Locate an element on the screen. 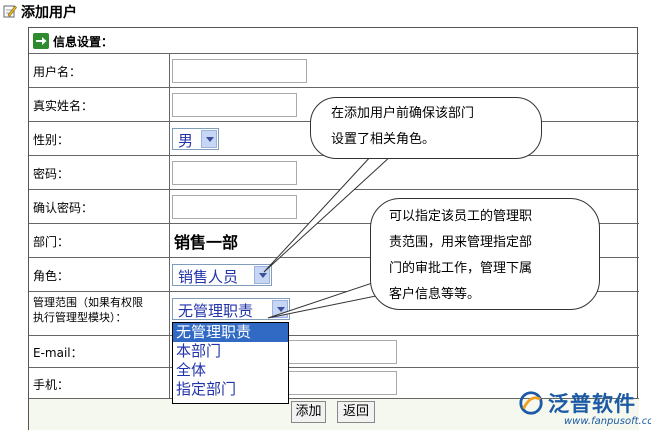 This screenshot has width=651, height=437. arrow-right-icon is located at coordinates (41, 41).